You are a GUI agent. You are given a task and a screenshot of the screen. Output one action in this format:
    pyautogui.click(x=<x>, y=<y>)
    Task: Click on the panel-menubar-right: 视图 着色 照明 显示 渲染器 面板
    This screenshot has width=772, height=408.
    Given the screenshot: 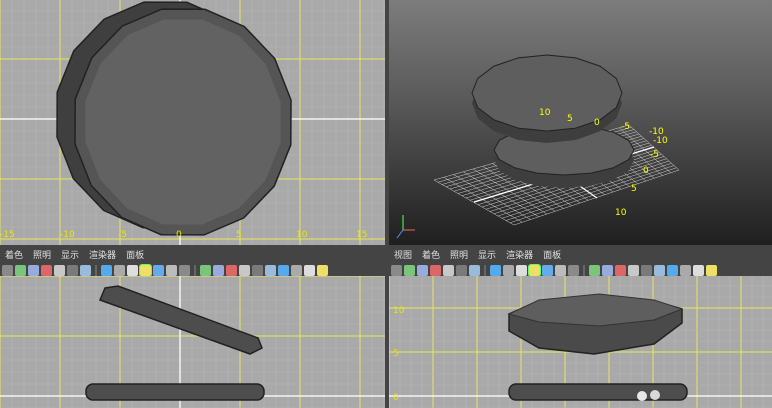 What is the action you would take?
    pyautogui.click(x=580, y=256)
    